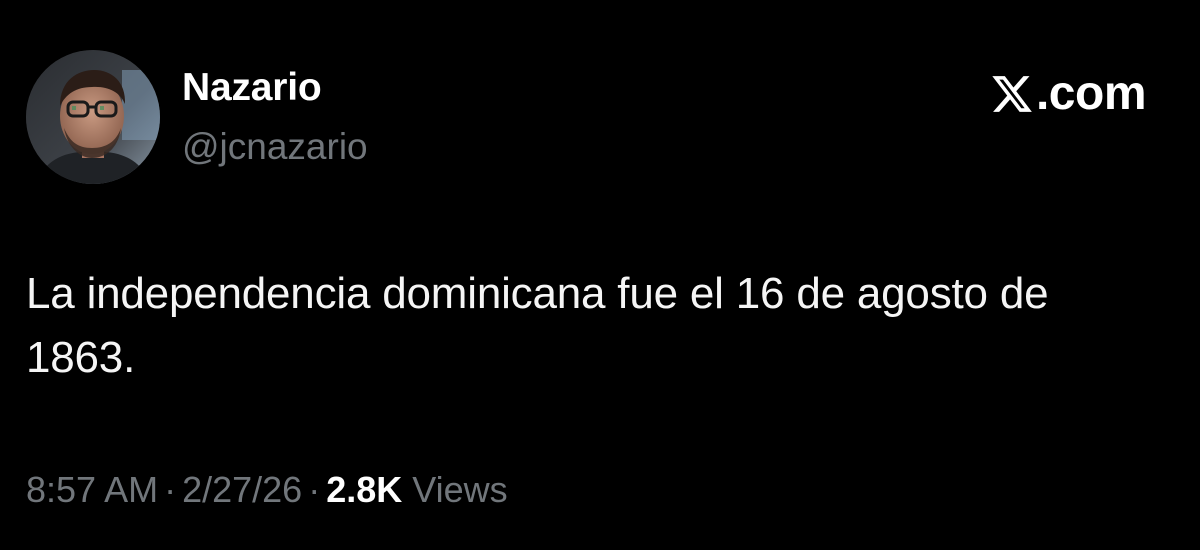 This screenshot has width=1200, height=550. Describe the element at coordinates (275, 146) in the screenshot. I see `author-handle: @jcnazario` at that location.